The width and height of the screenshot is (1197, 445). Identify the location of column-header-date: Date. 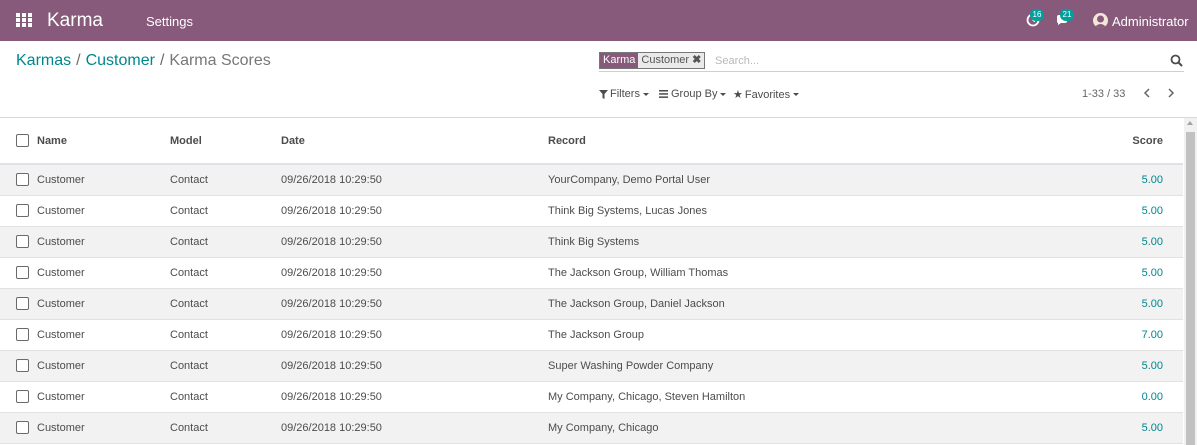
(414, 141).